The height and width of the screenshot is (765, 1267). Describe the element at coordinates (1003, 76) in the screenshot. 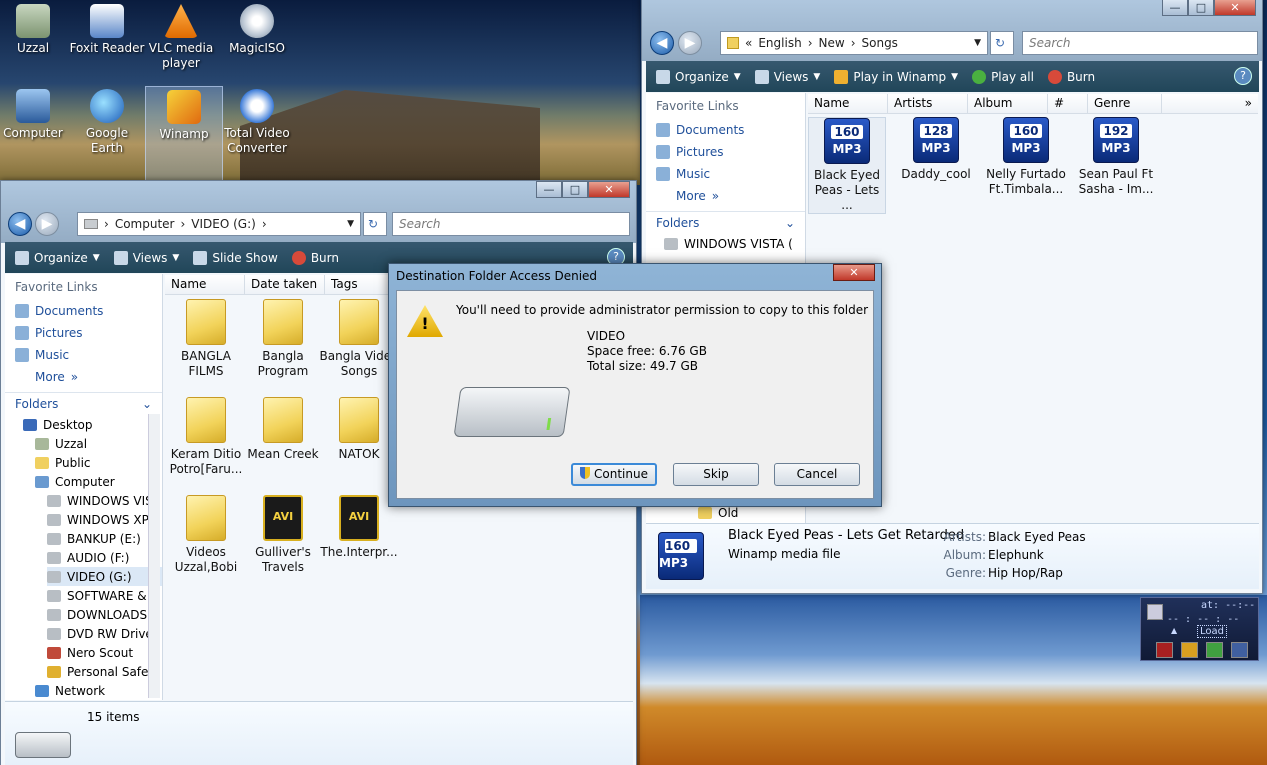

I see `play-all-button: Play all` at that location.